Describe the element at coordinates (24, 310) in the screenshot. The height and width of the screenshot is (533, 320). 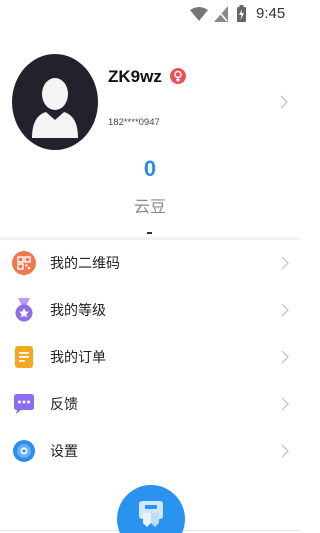
I see `medal-icon` at that location.